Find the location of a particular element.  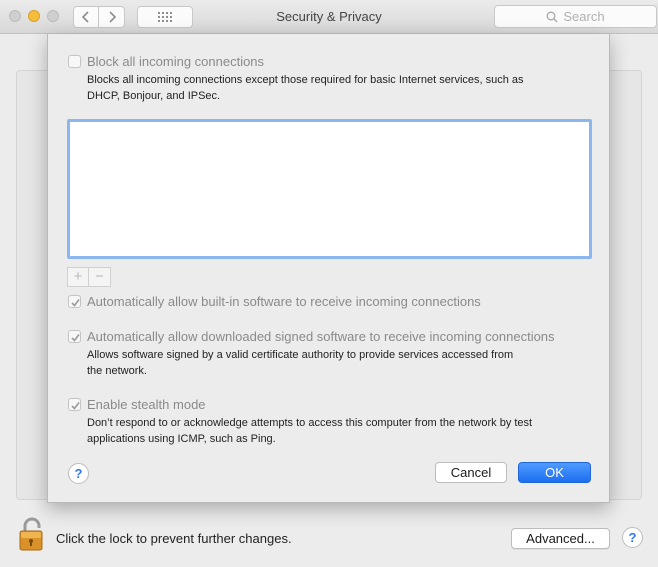

search-field: Search is located at coordinates (575, 16).